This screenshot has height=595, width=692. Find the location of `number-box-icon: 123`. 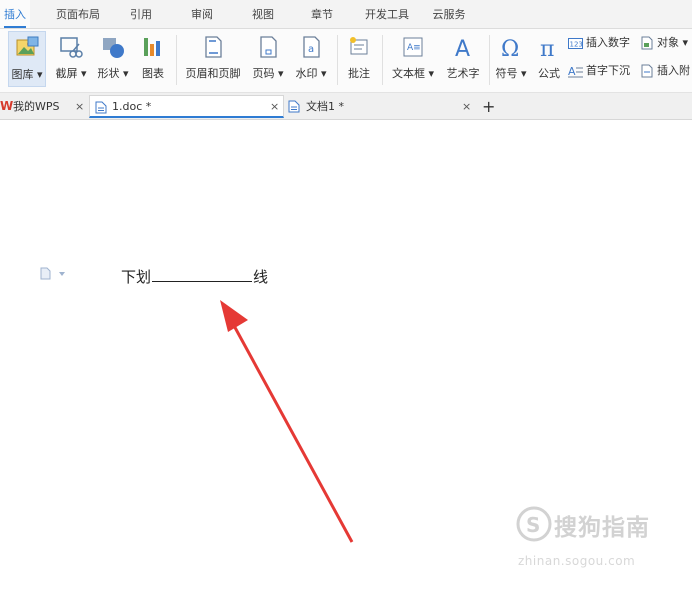

number-box-icon: 123 is located at coordinates (575, 43).